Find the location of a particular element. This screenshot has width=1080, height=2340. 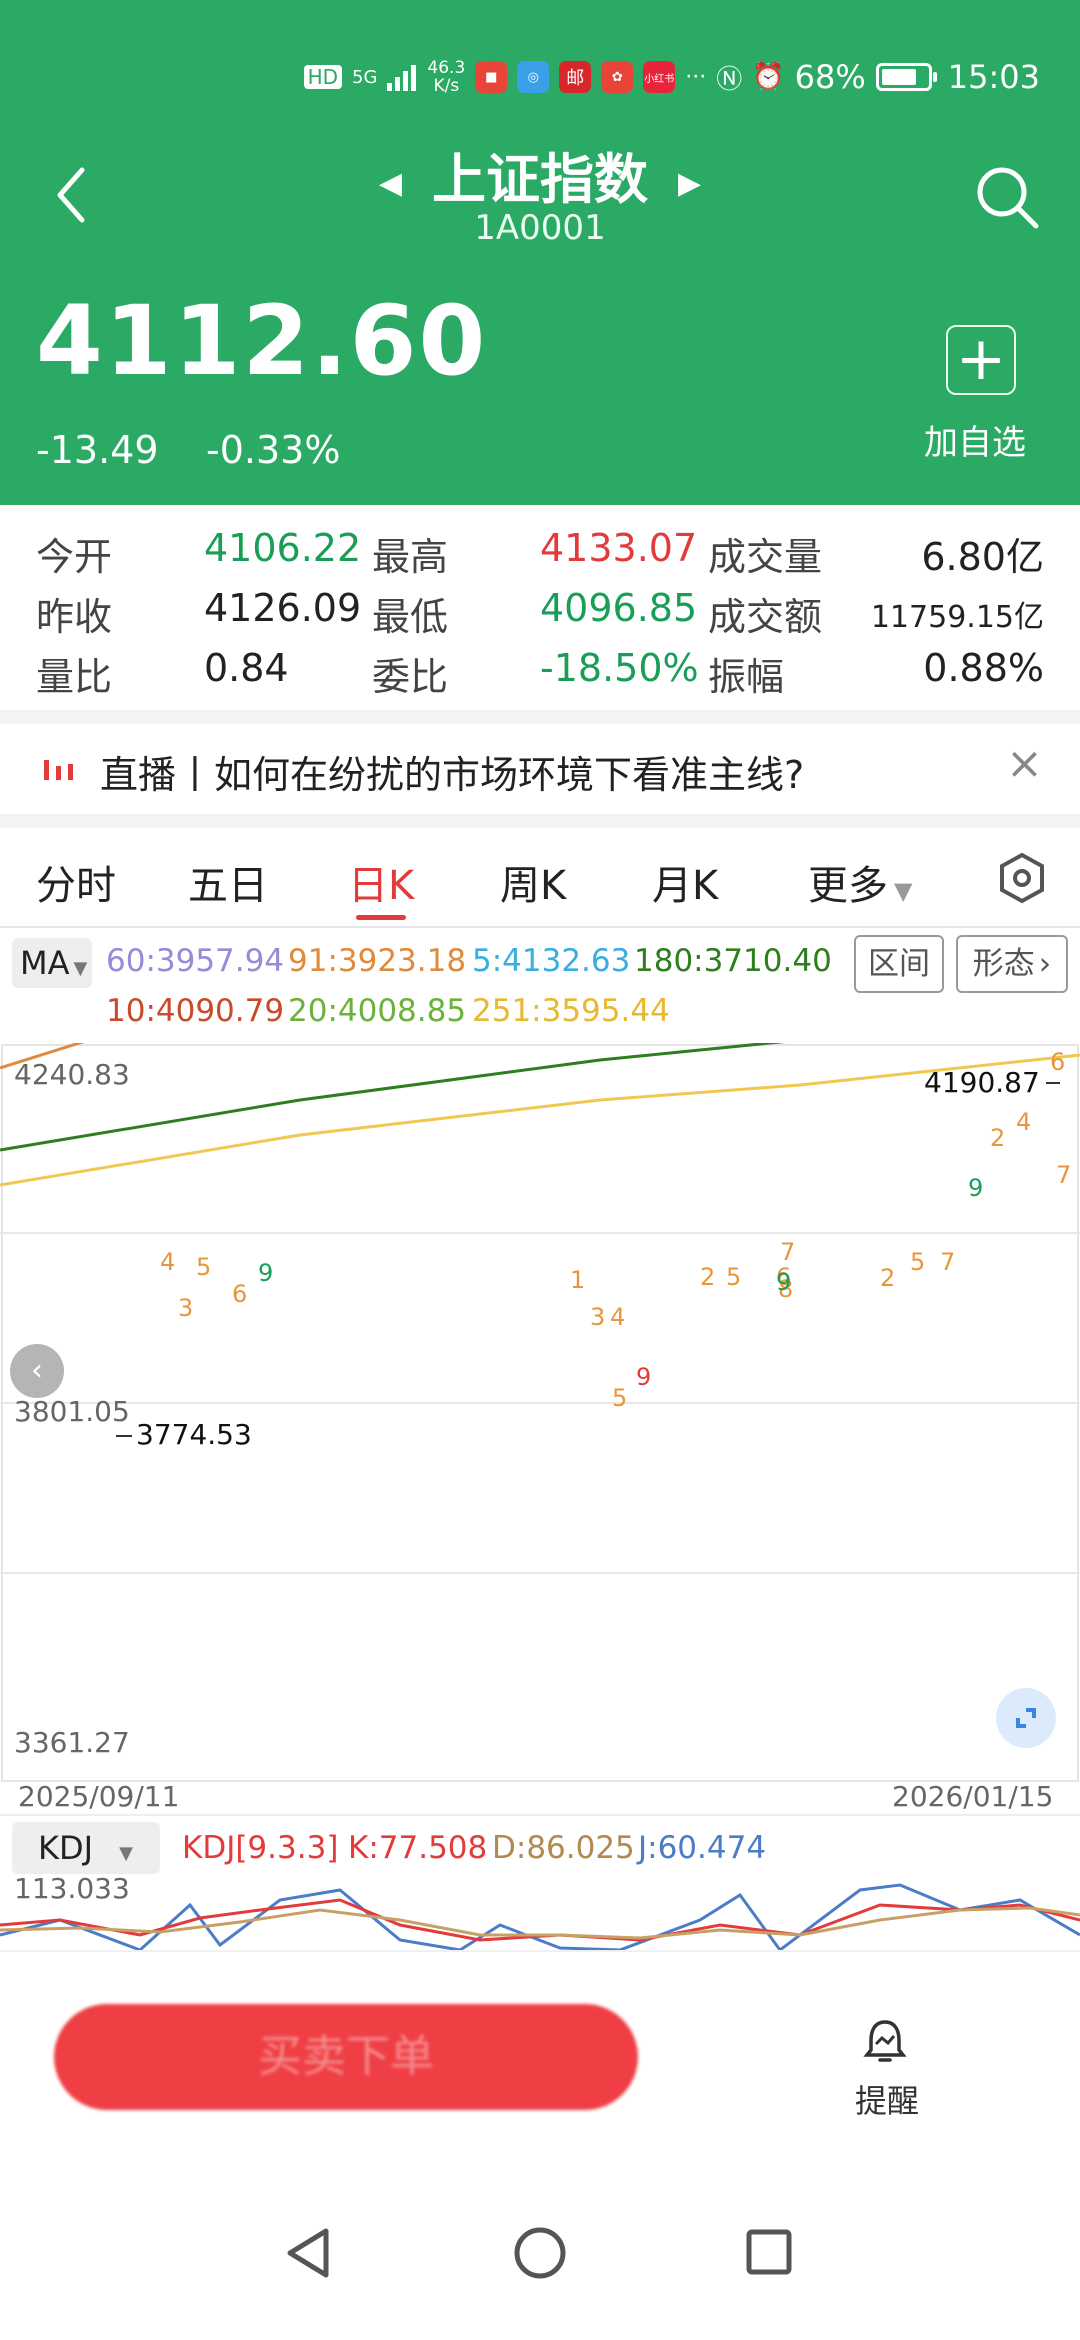

stat-label: 最低 is located at coordinates (410, 617).